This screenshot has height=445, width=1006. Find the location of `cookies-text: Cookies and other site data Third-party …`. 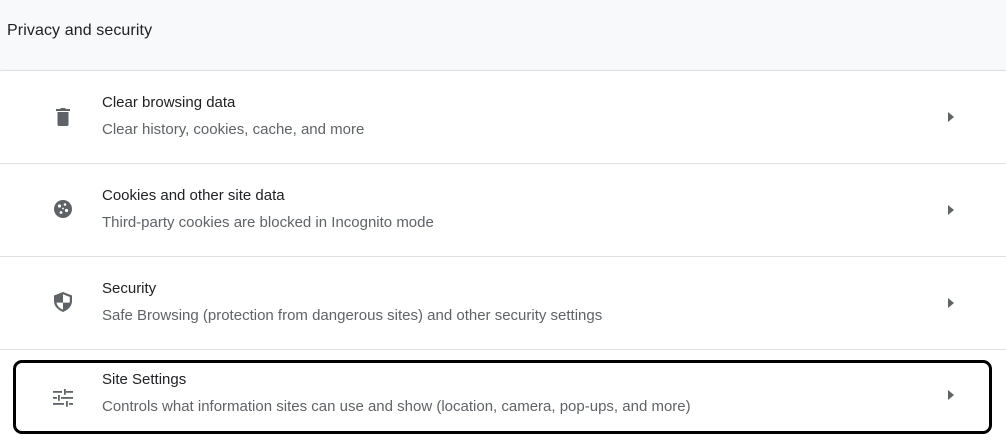

cookies-text: Cookies and other site data Third-party … is located at coordinates (512, 209).